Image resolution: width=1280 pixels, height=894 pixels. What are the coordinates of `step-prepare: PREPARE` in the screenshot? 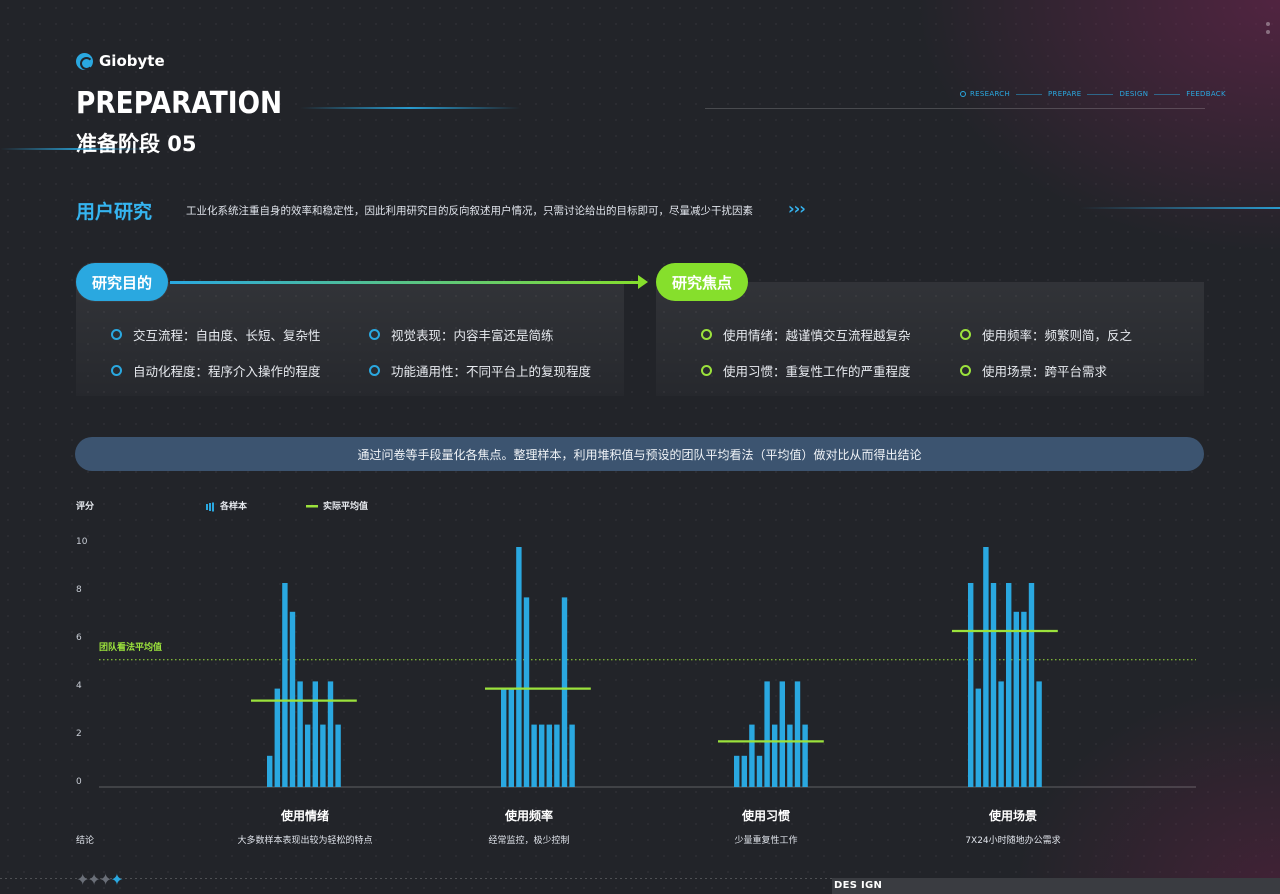 It's located at (1064, 94).